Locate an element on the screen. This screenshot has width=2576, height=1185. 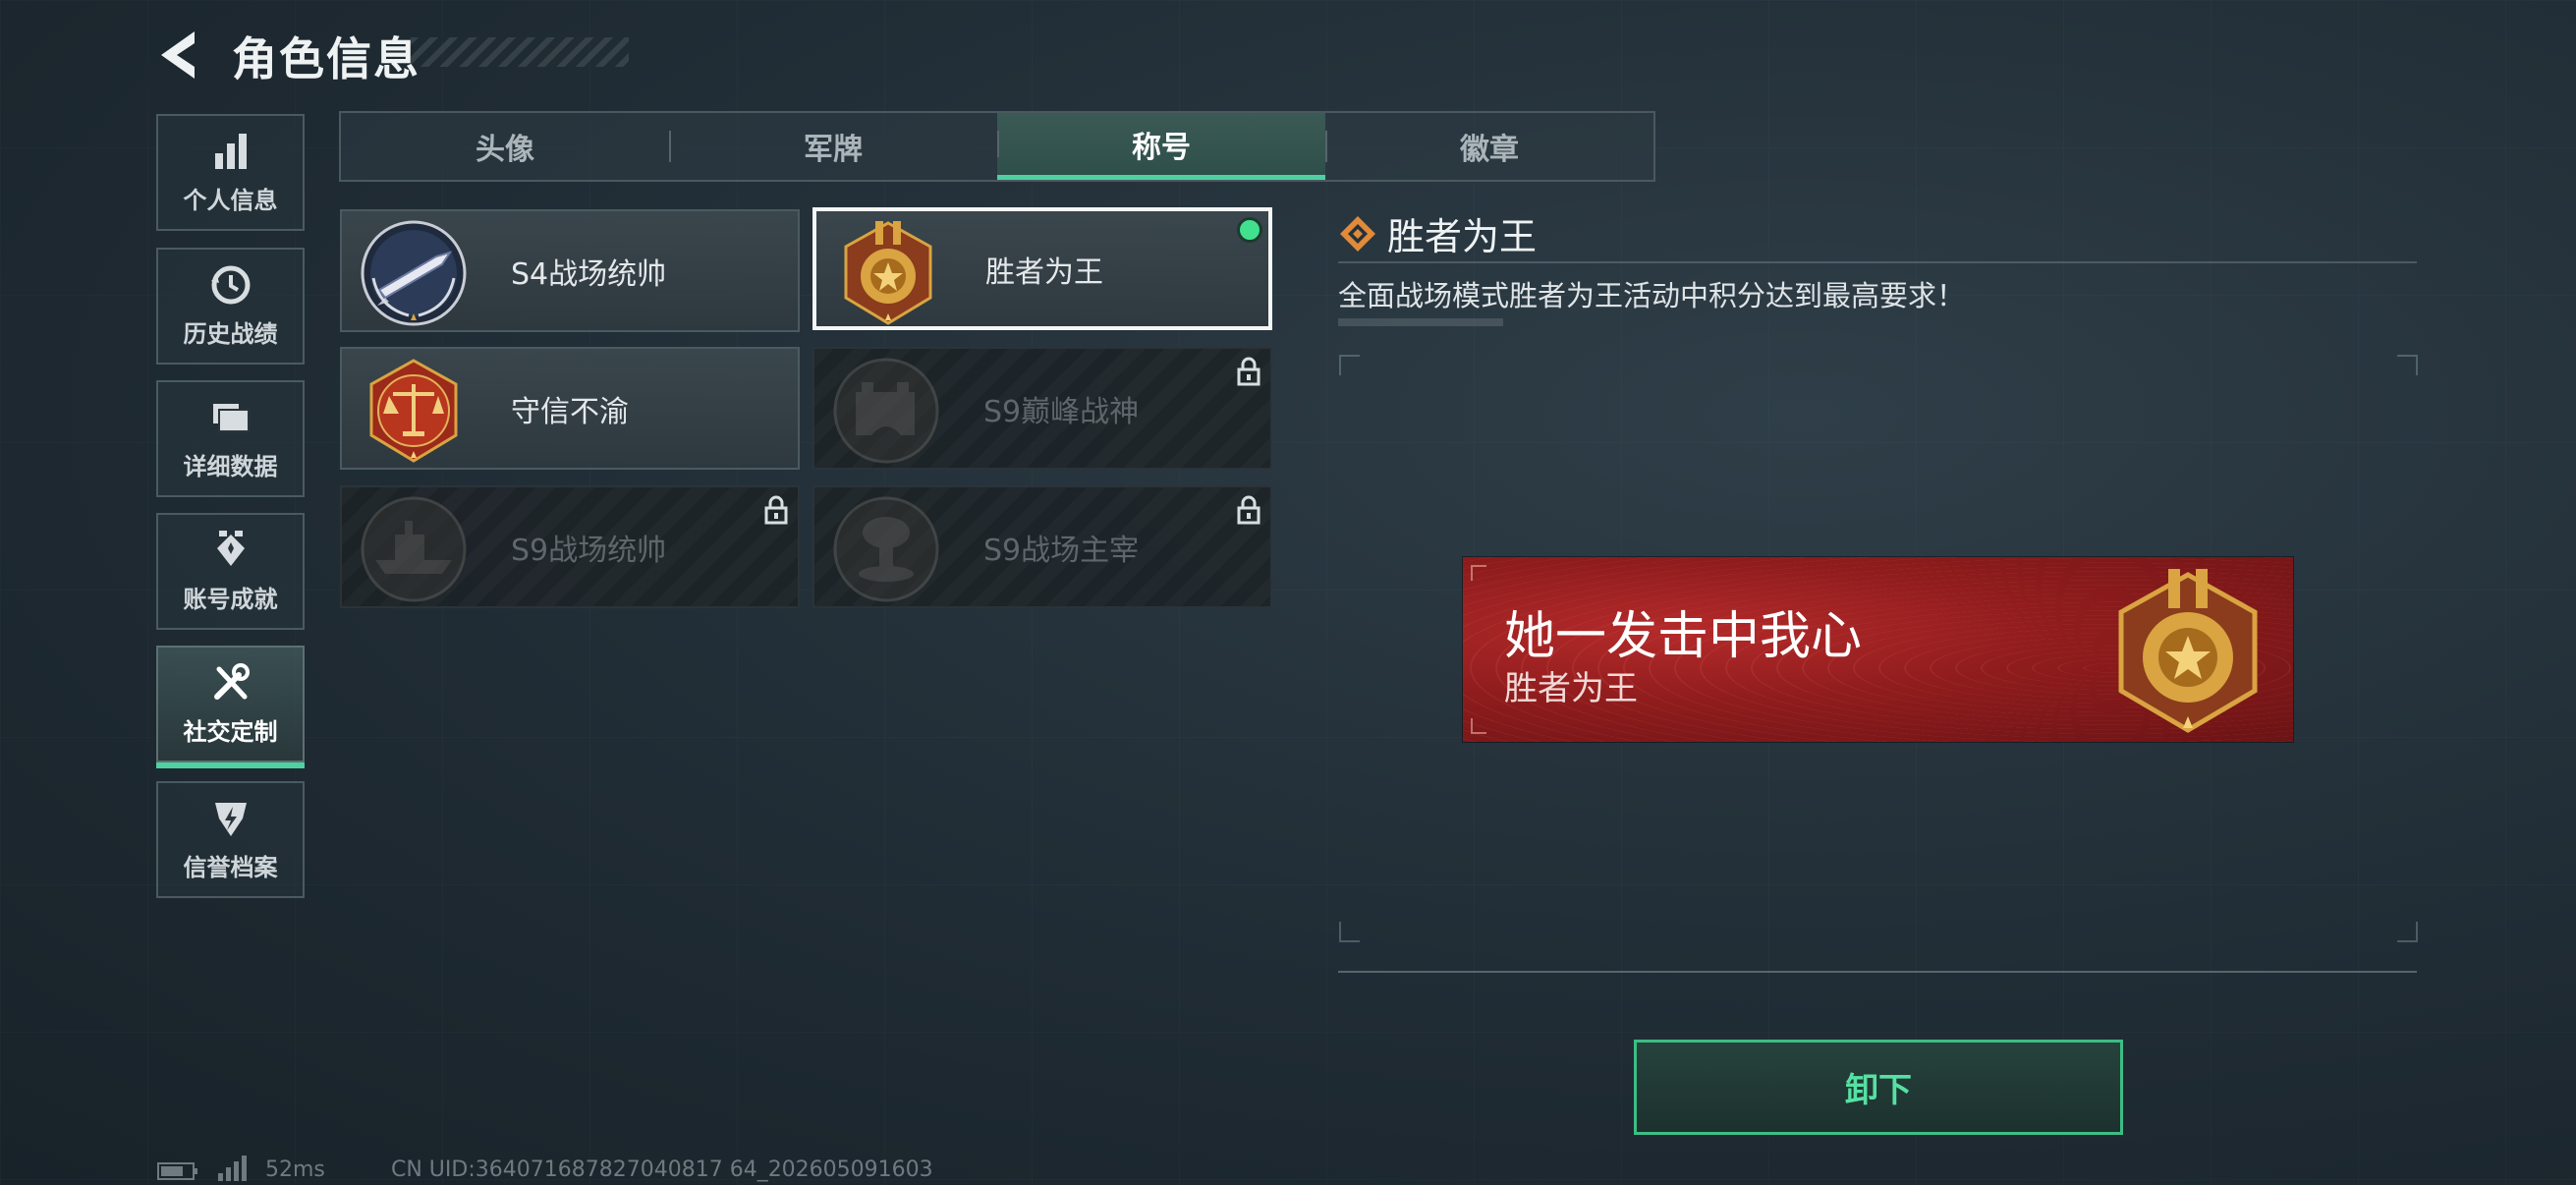
equipped-indicator is located at coordinates (1249, 230).